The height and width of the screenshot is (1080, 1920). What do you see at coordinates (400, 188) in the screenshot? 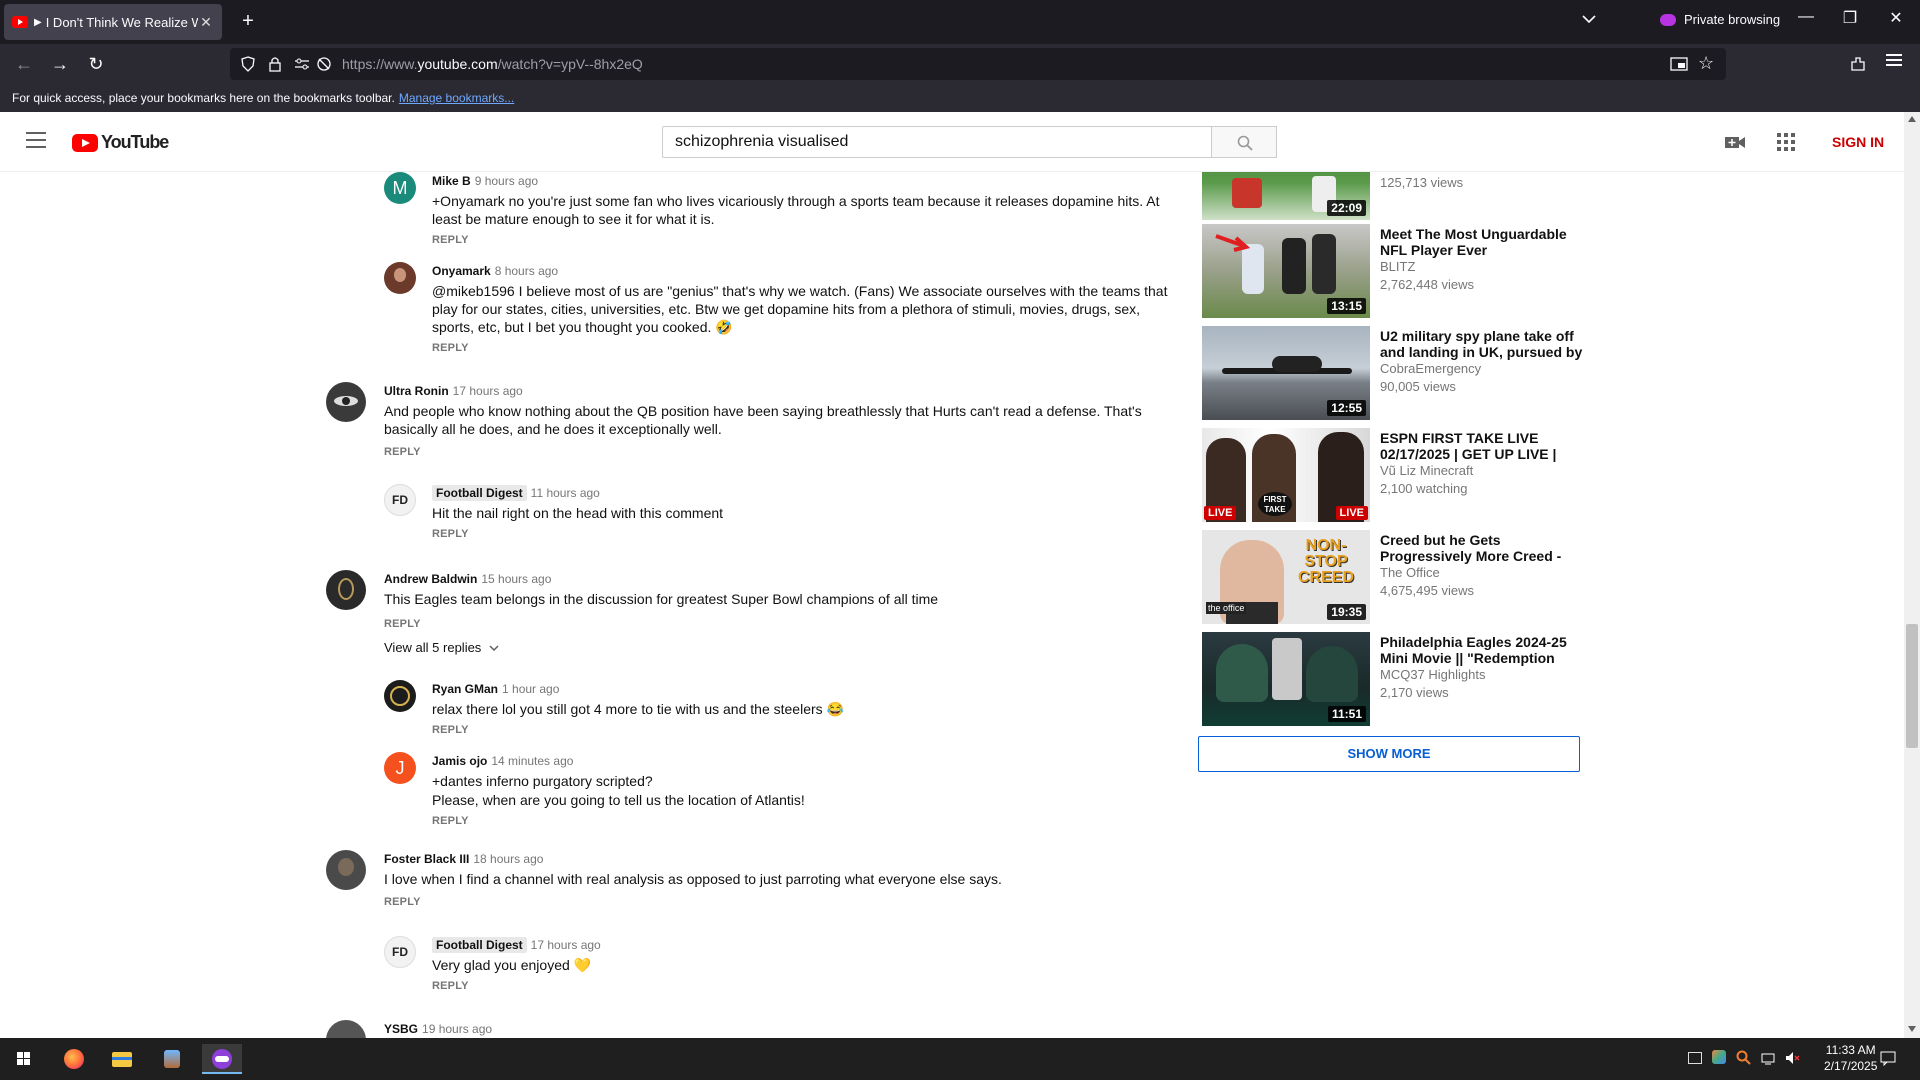
I see `avatar: M` at bounding box center [400, 188].